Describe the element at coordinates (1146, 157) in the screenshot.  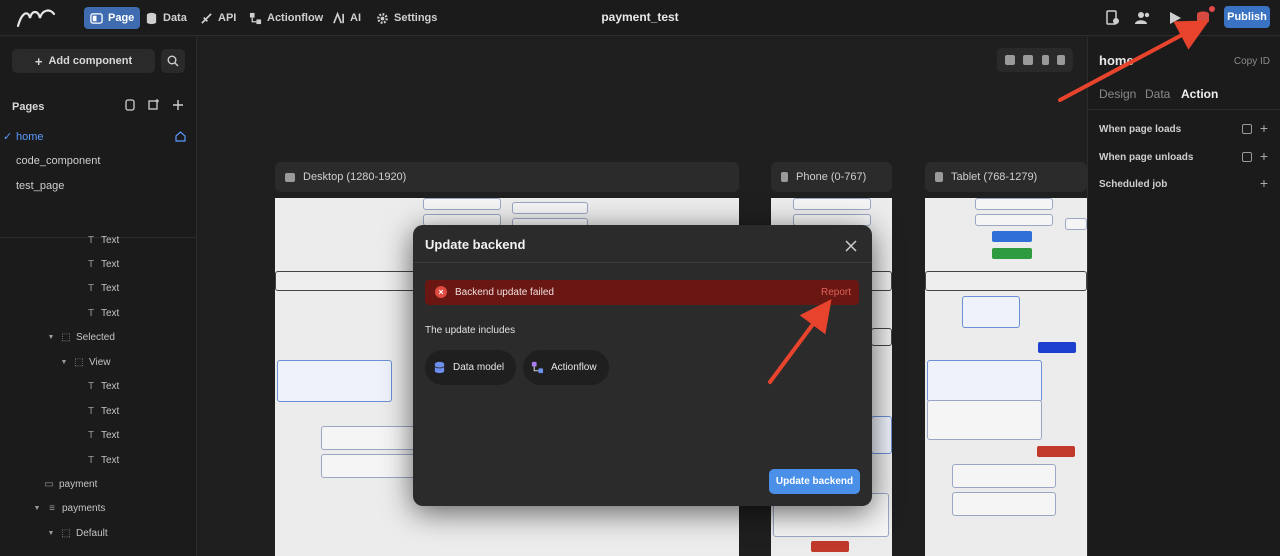
I see `when-page-unloads-row: When page unloads` at that location.